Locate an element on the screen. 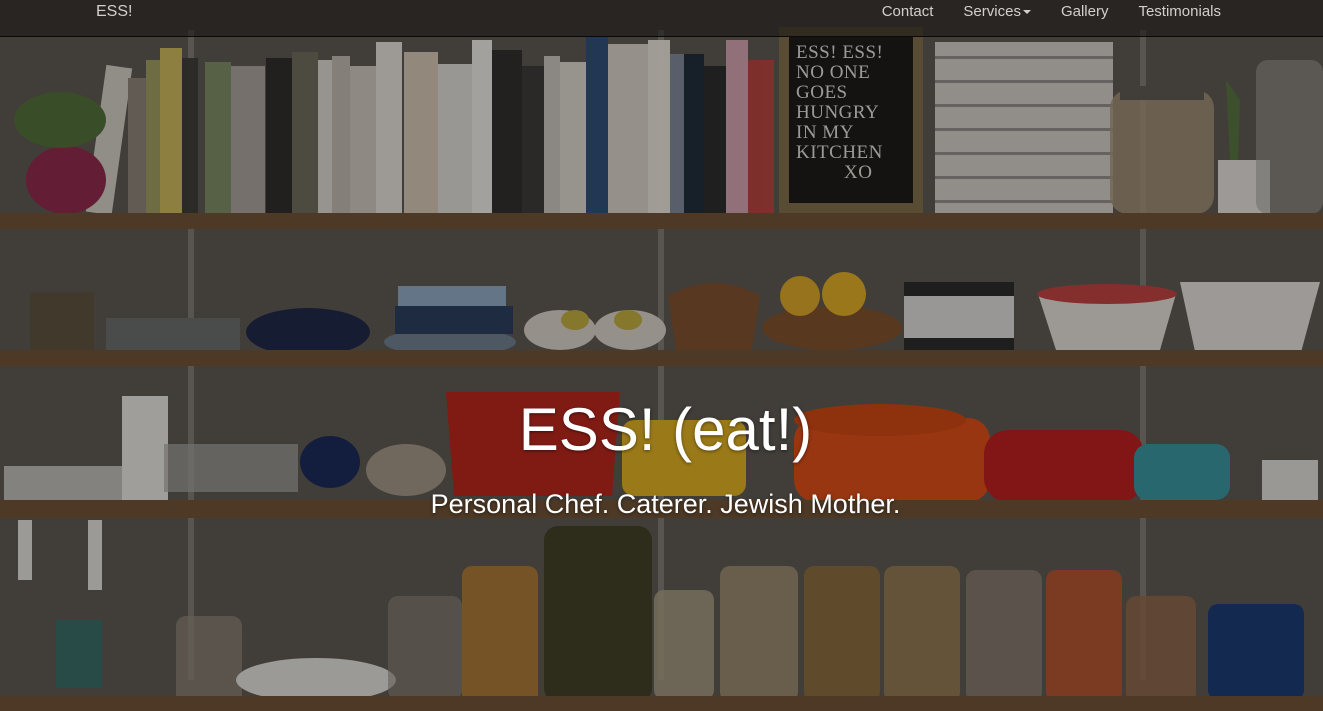 The width and height of the screenshot is (1323, 711). nav-contact: Contact is located at coordinates (908, 12).